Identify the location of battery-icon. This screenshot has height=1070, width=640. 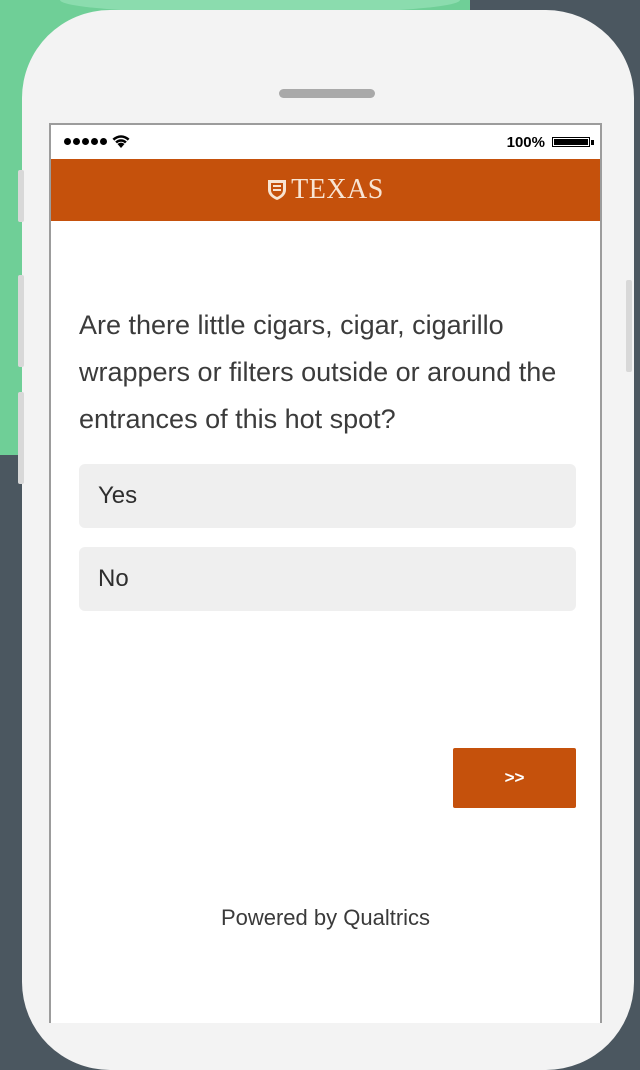
(571, 142).